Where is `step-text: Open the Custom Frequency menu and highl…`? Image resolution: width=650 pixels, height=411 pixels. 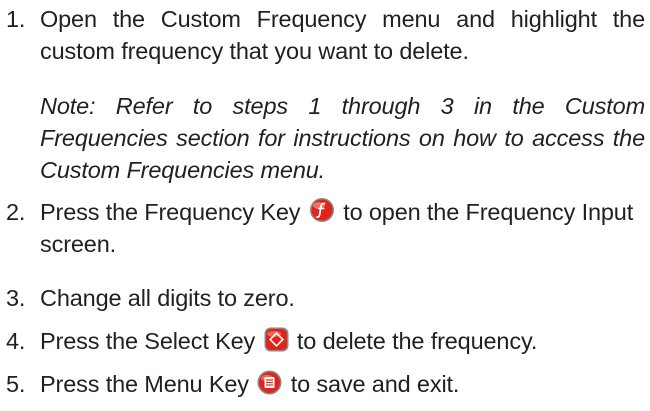 step-text: Open the Custom Frequency menu and highl… is located at coordinates (342, 35).